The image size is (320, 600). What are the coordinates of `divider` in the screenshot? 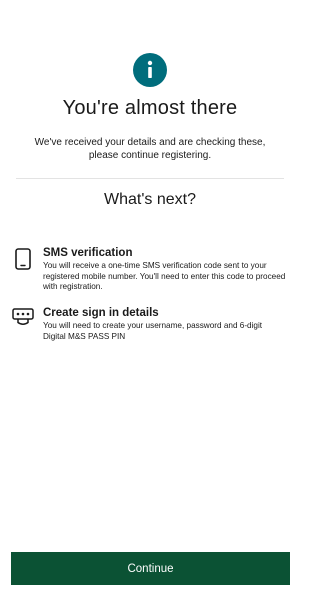 It's located at (150, 178).